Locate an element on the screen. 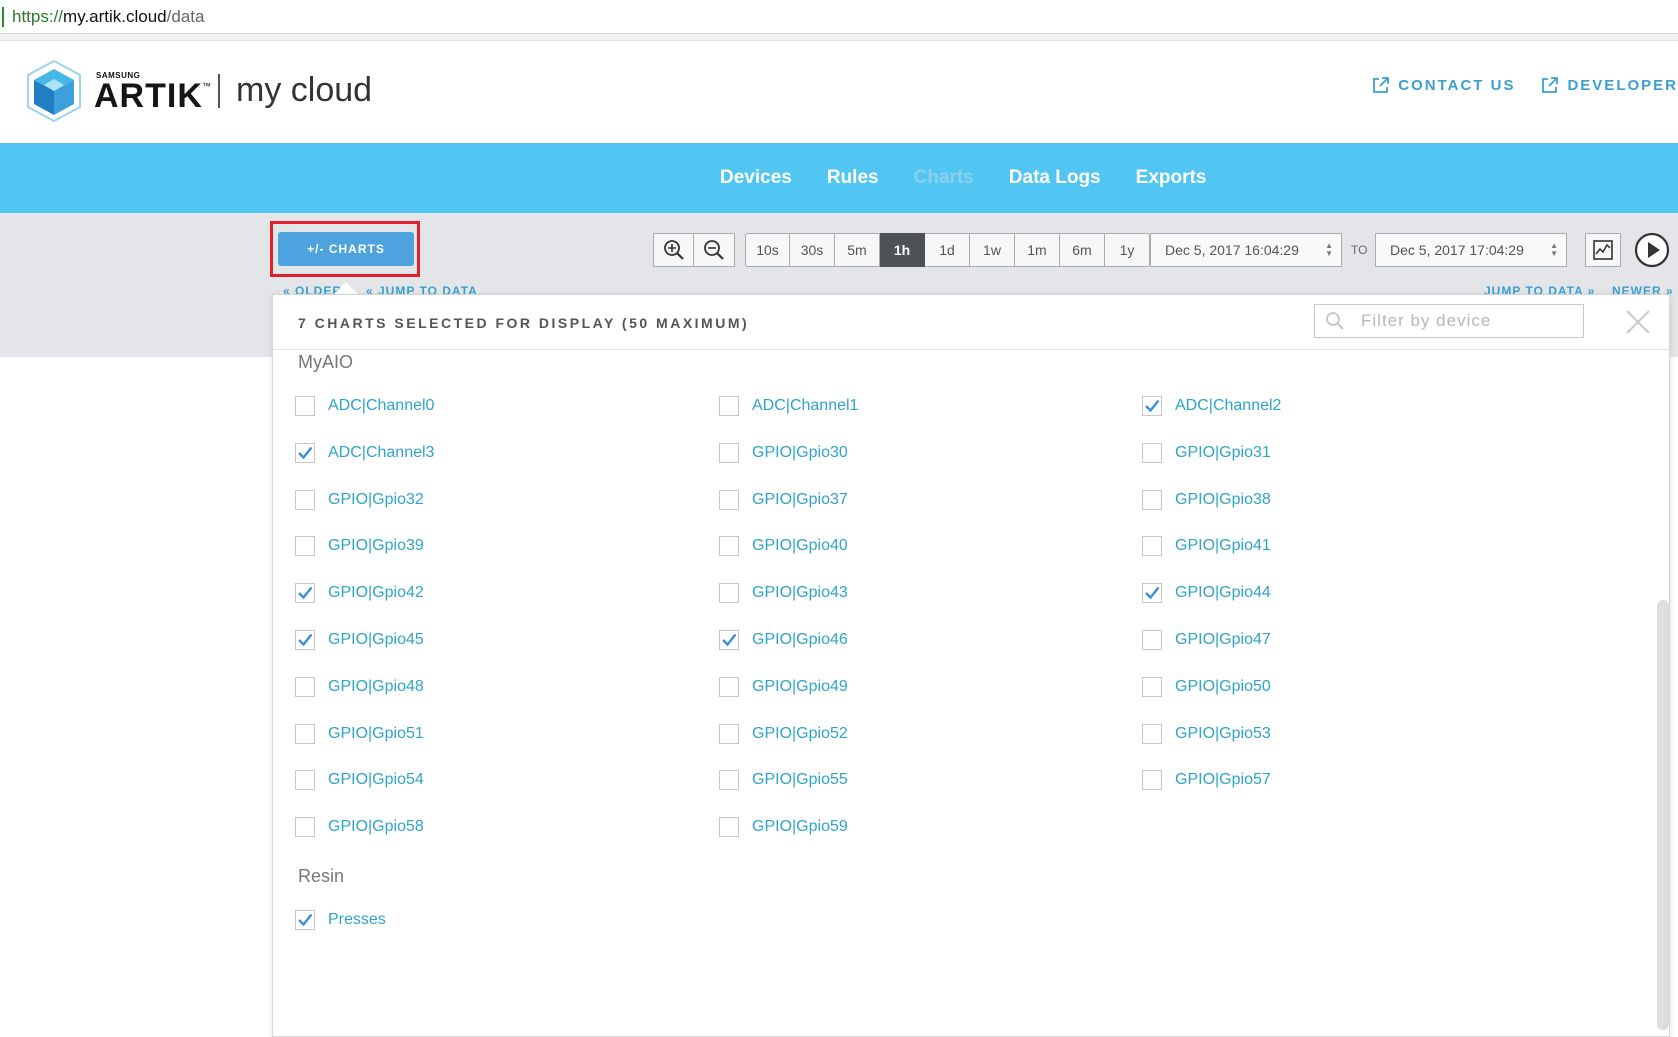 This screenshot has height=1037, width=1678. filter-input is located at coordinates (1461, 321).